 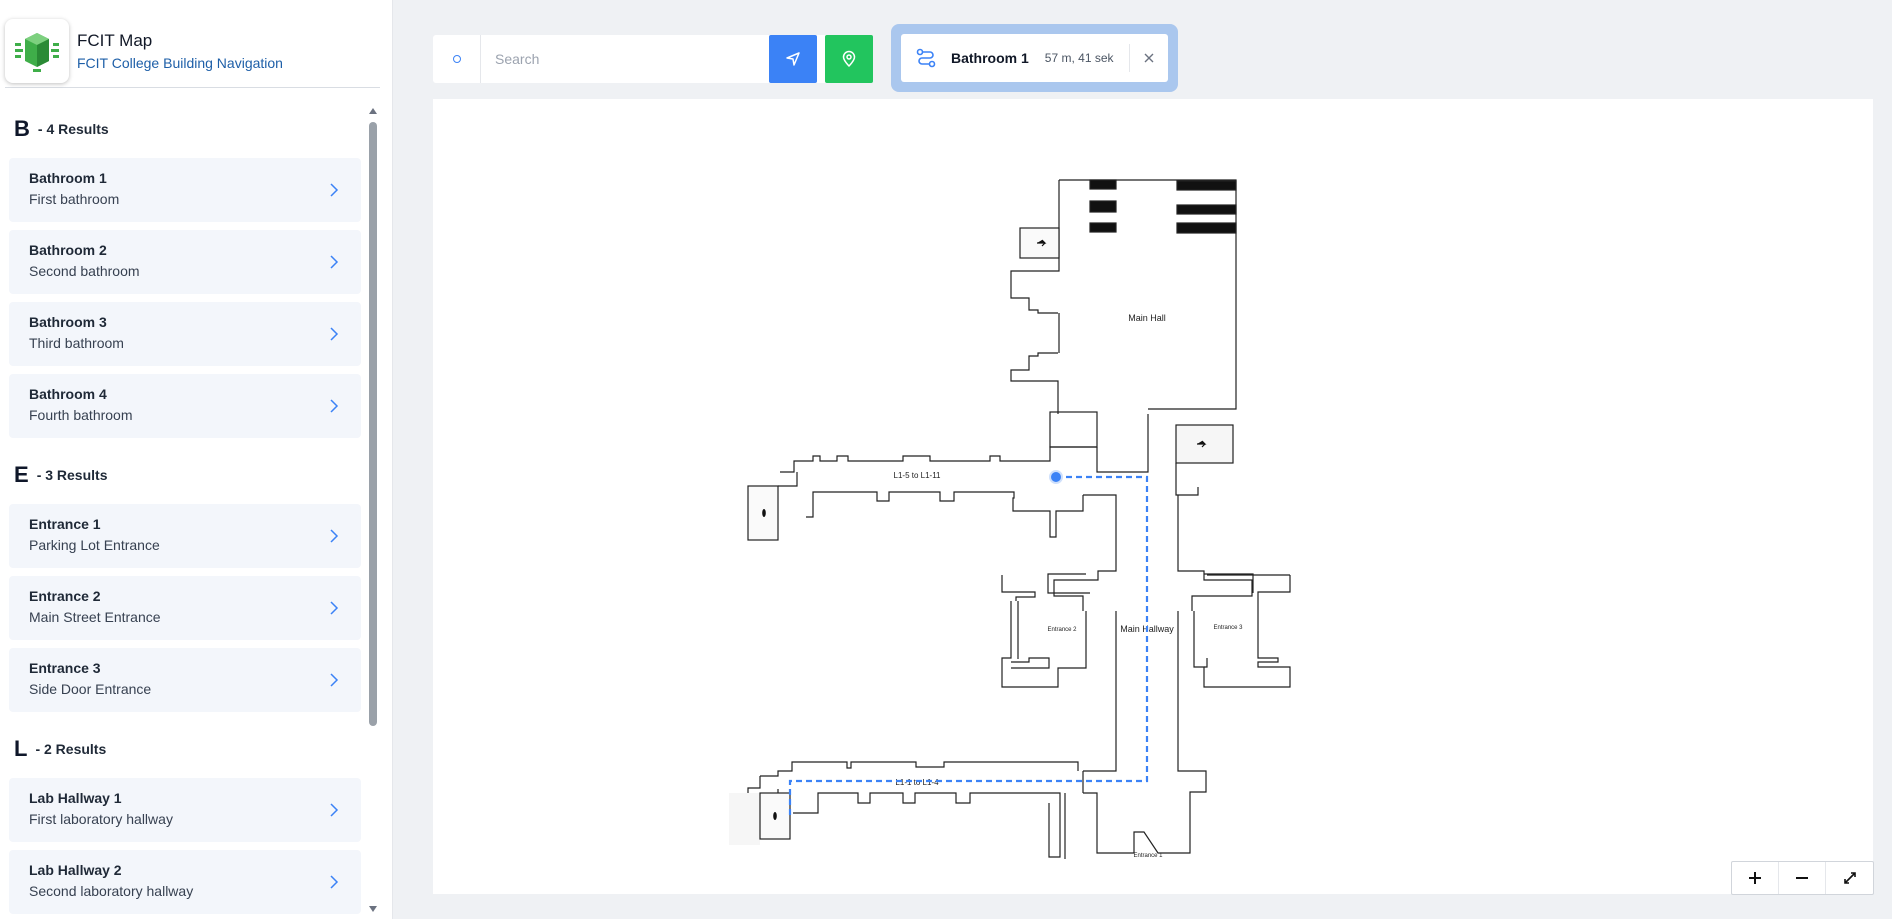 What do you see at coordinates (68, 394) in the screenshot?
I see `item-name: Bathroom 4` at bounding box center [68, 394].